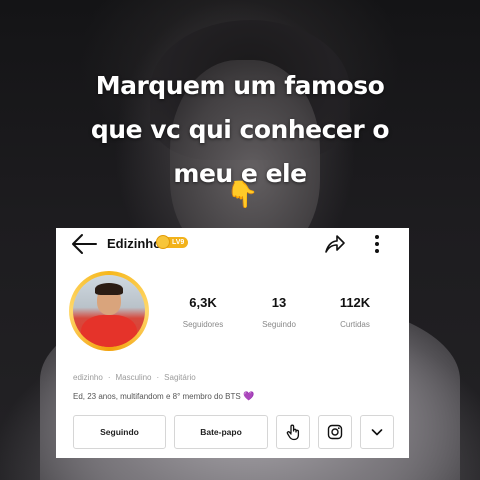  I want to click on stat-likes: 112K Curtidas, so click(355, 312).